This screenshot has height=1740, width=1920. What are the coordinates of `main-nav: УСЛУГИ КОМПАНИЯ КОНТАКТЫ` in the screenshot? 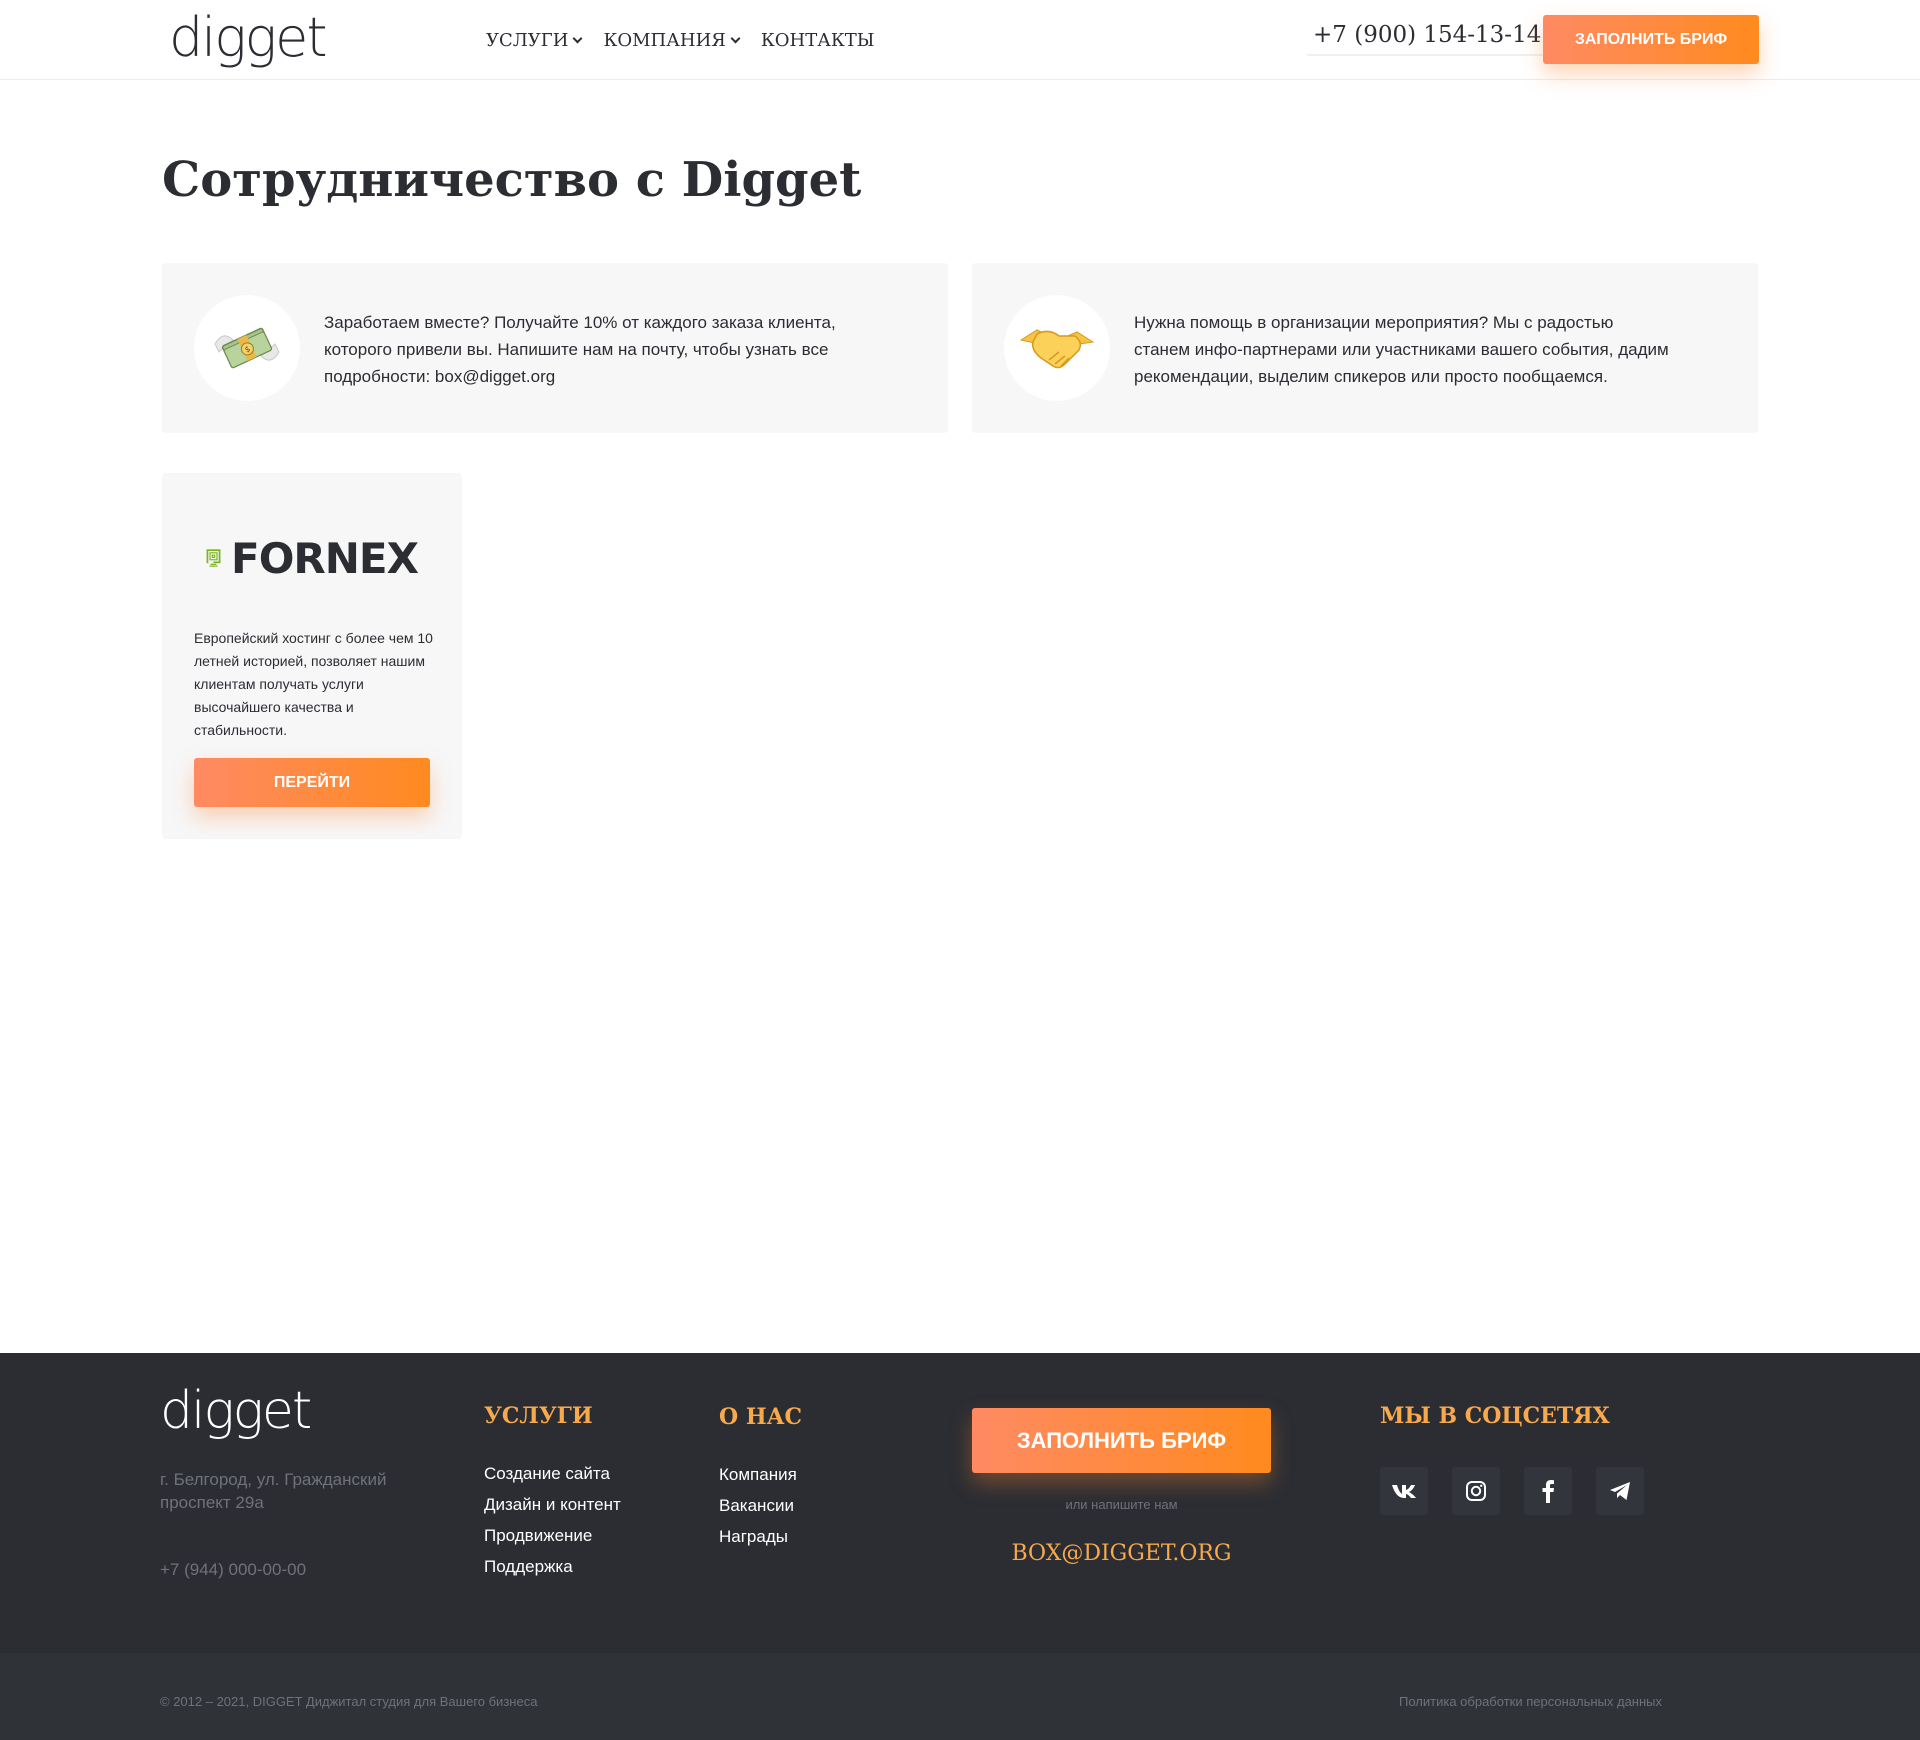 It's located at (680, 40).